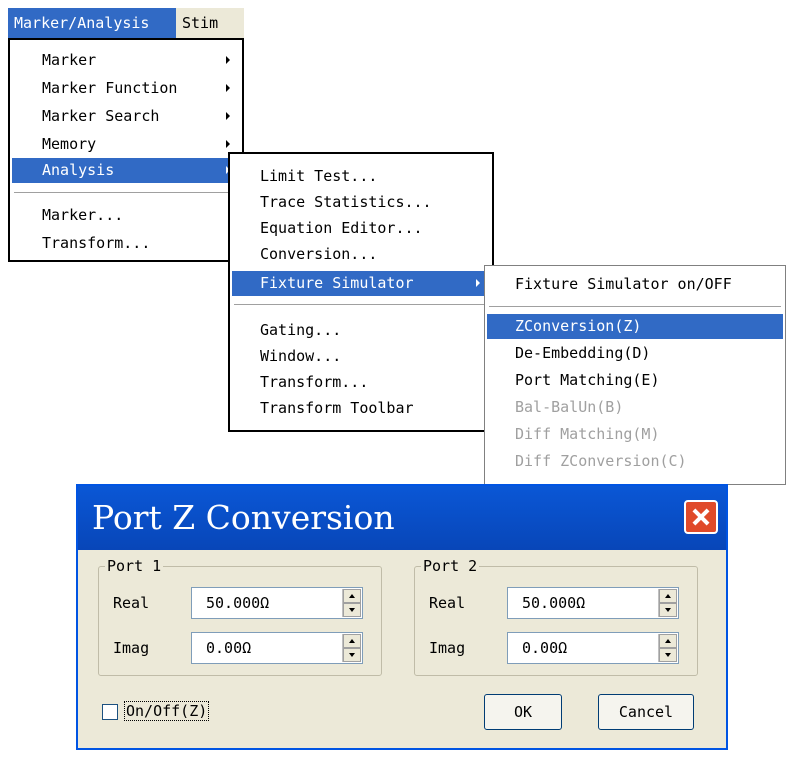  Describe the element at coordinates (447, 648) in the screenshot. I see `port2-imag-label: Imag` at that location.